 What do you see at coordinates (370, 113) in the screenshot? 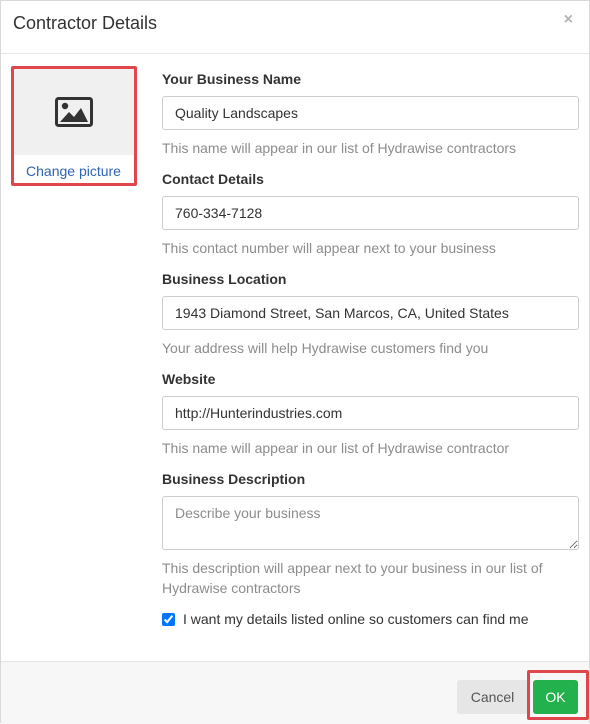
I see `business-name-input` at bounding box center [370, 113].